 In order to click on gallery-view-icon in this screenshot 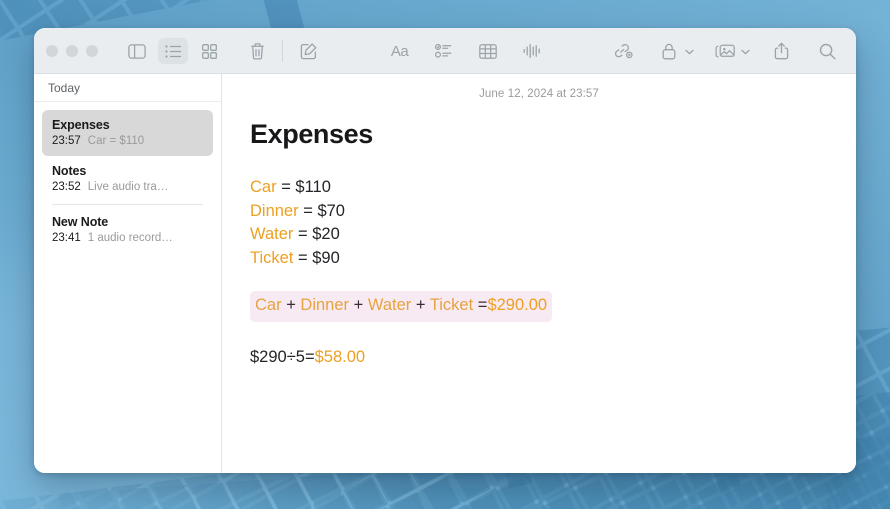, I will do `click(209, 51)`.